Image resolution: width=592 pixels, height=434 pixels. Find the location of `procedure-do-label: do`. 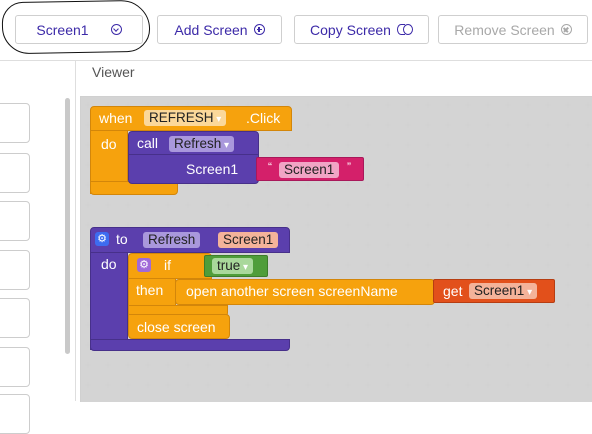

procedure-do-label: do is located at coordinates (109, 264).